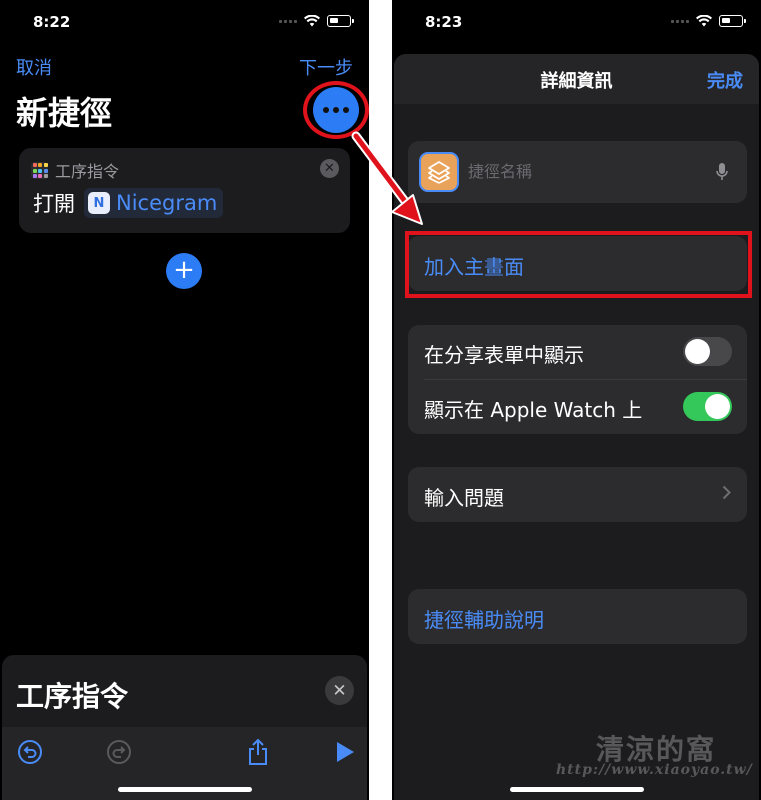 This screenshot has height=800, width=761. I want to click on watermark: 清涼的窩 http://www.xiaoyao.tw/, so click(654, 758).